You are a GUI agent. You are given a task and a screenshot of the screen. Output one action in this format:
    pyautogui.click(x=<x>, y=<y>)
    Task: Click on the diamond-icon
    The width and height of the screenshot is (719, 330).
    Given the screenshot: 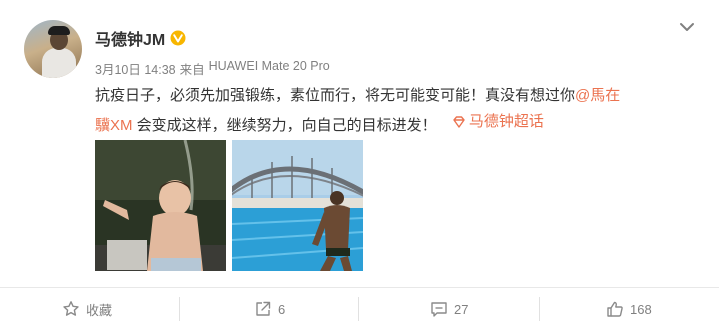 What is the action you would take?
    pyautogui.click(x=459, y=122)
    